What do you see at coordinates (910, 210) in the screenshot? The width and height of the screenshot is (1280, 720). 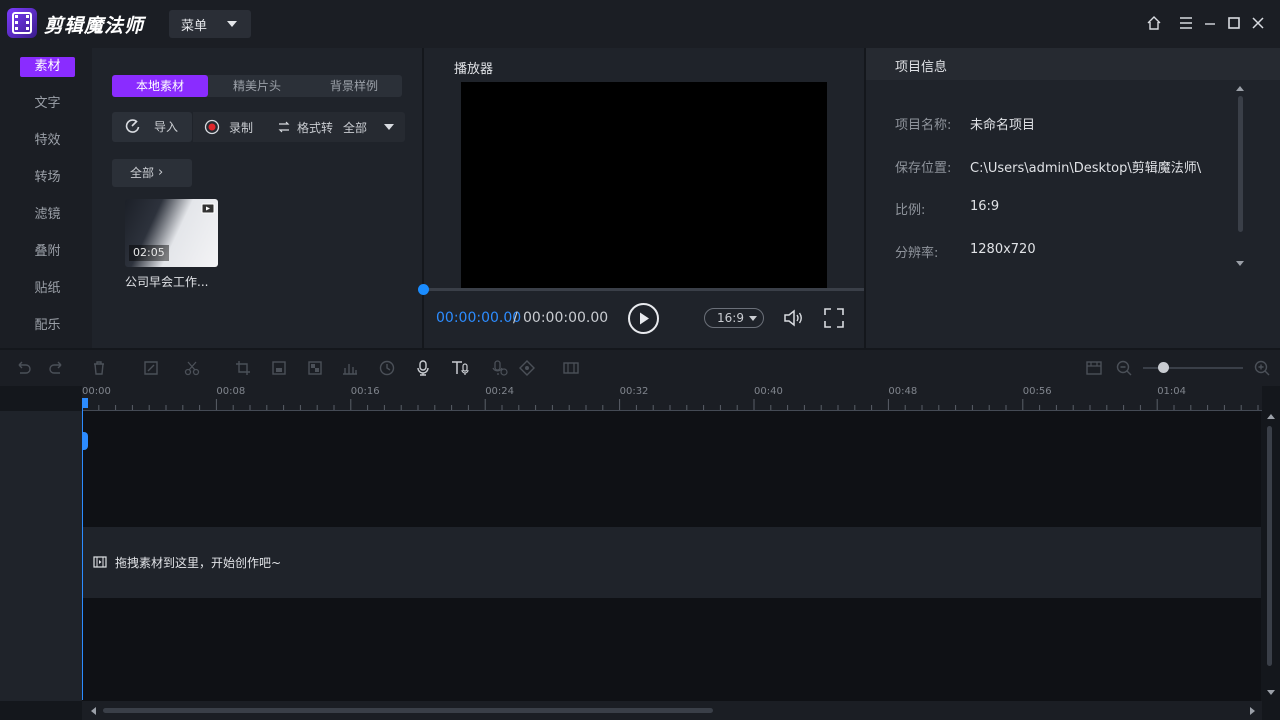 I see `aspect-ratio-label: 比例:` at bounding box center [910, 210].